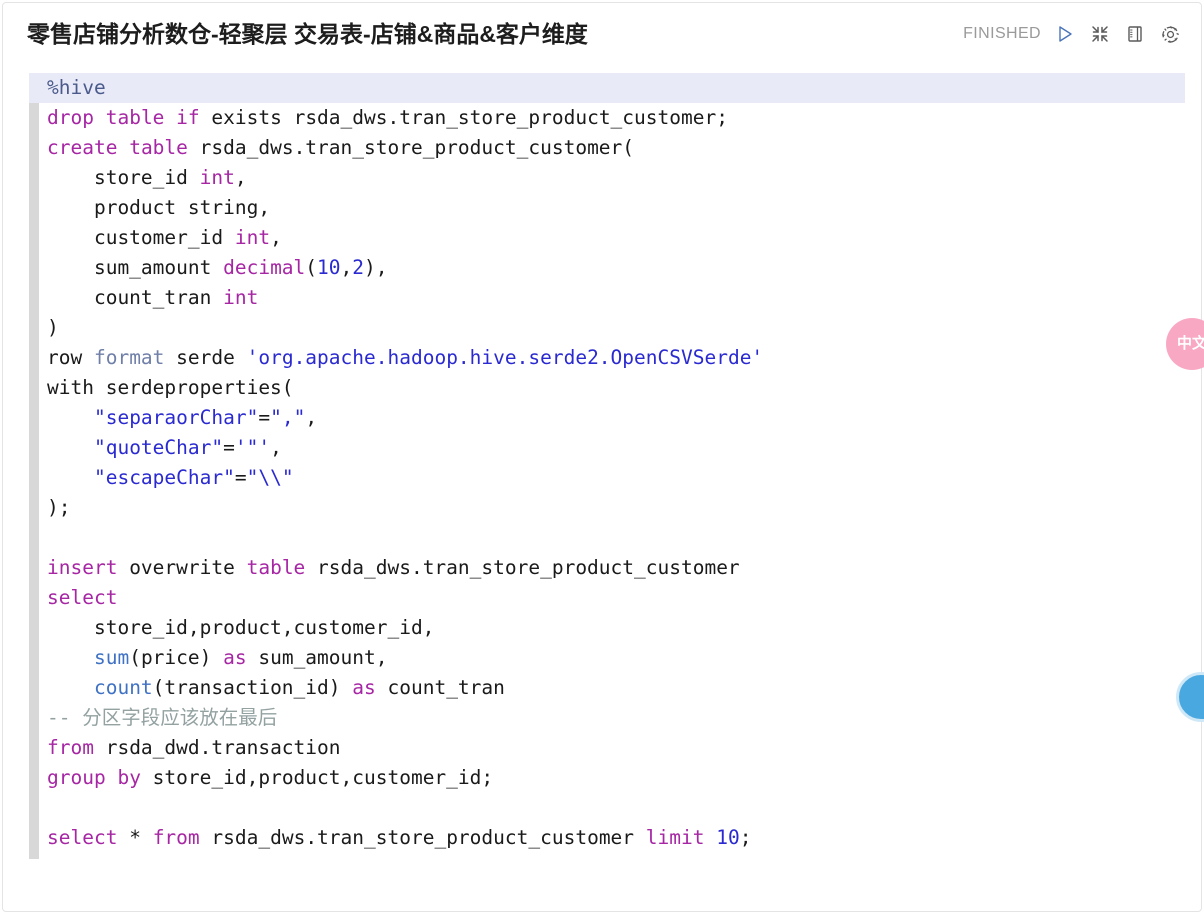 Image resolution: width=1204 pixels, height=914 pixels. Describe the element at coordinates (522, 567) in the screenshot. I see `ident-insert-target: rsda_dws.tran_store_product_customer` at that location.